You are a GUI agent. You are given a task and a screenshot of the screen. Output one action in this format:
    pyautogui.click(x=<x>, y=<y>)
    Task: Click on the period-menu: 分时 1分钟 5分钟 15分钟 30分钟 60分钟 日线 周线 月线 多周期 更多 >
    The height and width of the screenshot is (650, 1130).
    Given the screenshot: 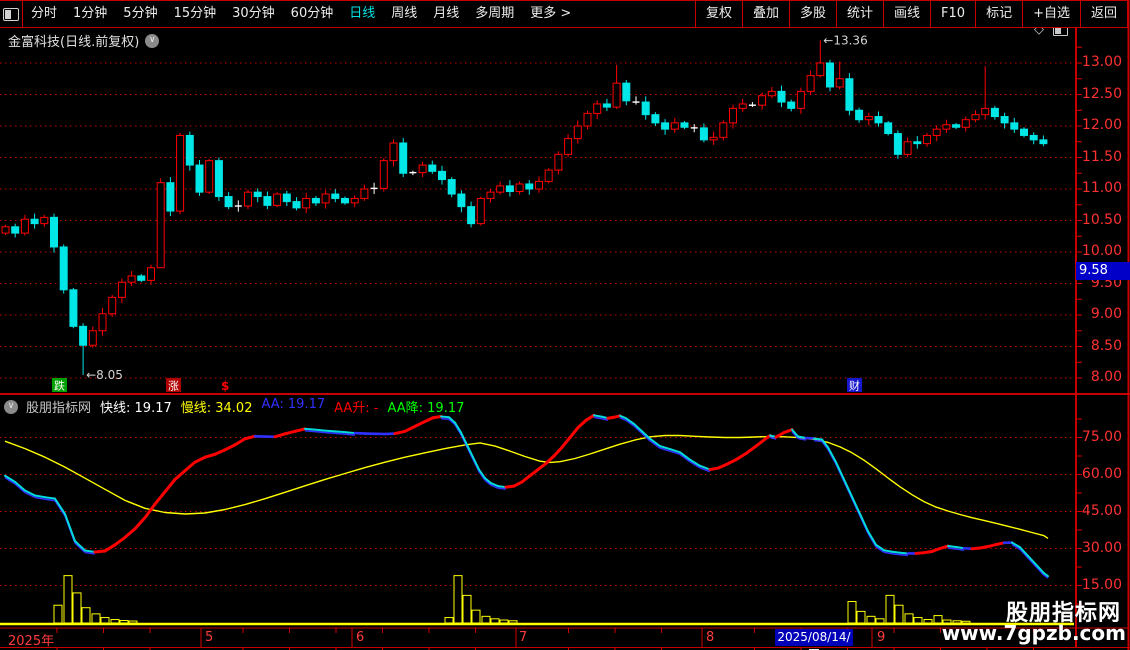 What is the action you would take?
    pyautogui.click(x=301, y=14)
    